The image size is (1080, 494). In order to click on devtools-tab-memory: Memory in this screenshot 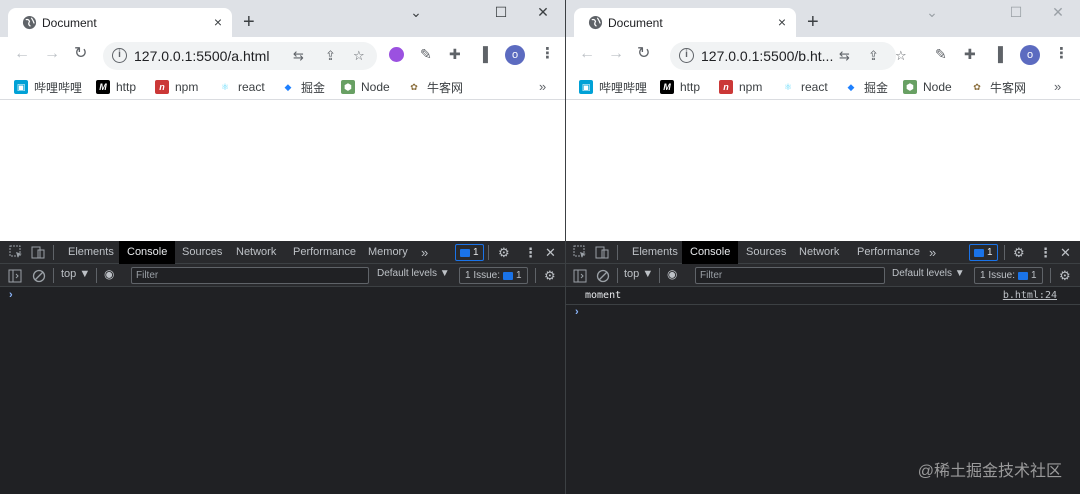, I will do `click(388, 252)`.